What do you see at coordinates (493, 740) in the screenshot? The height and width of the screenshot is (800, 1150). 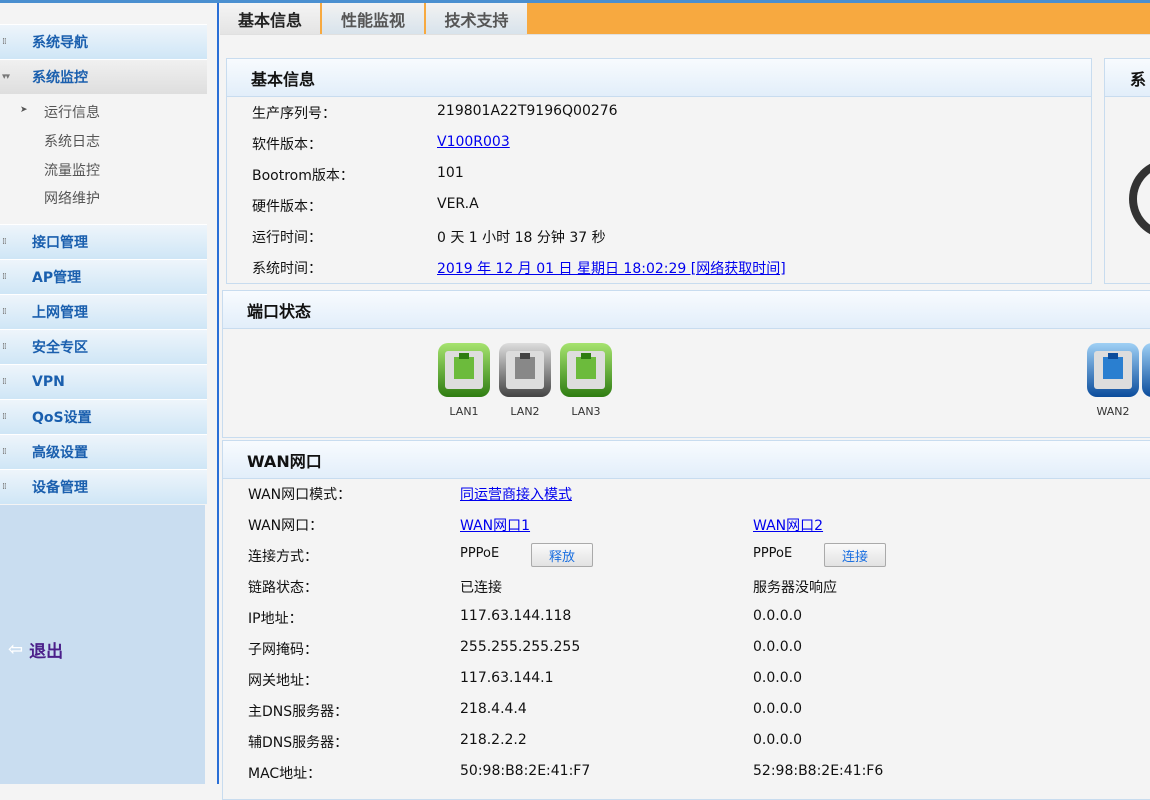 I see `dns2-v1: 218.2.2.2` at bounding box center [493, 740].